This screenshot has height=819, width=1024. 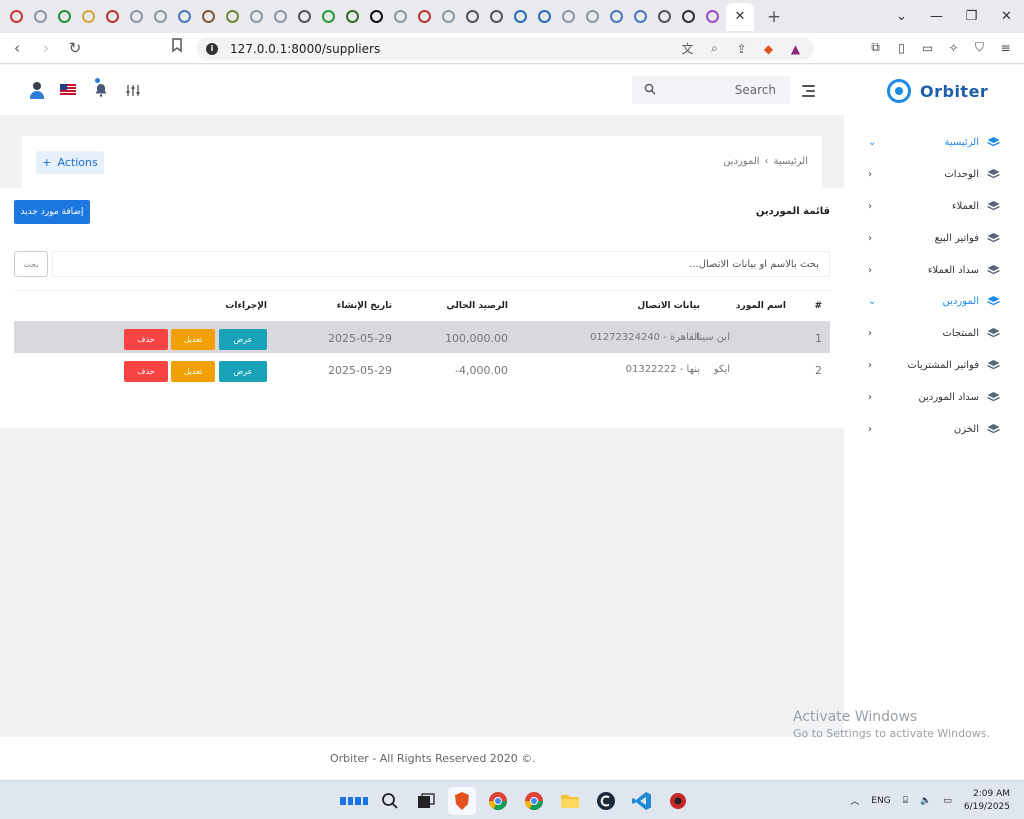 I want to click on sidebar-item-sales-invoices: › فواتير البيع, so click(x=934, y=238).